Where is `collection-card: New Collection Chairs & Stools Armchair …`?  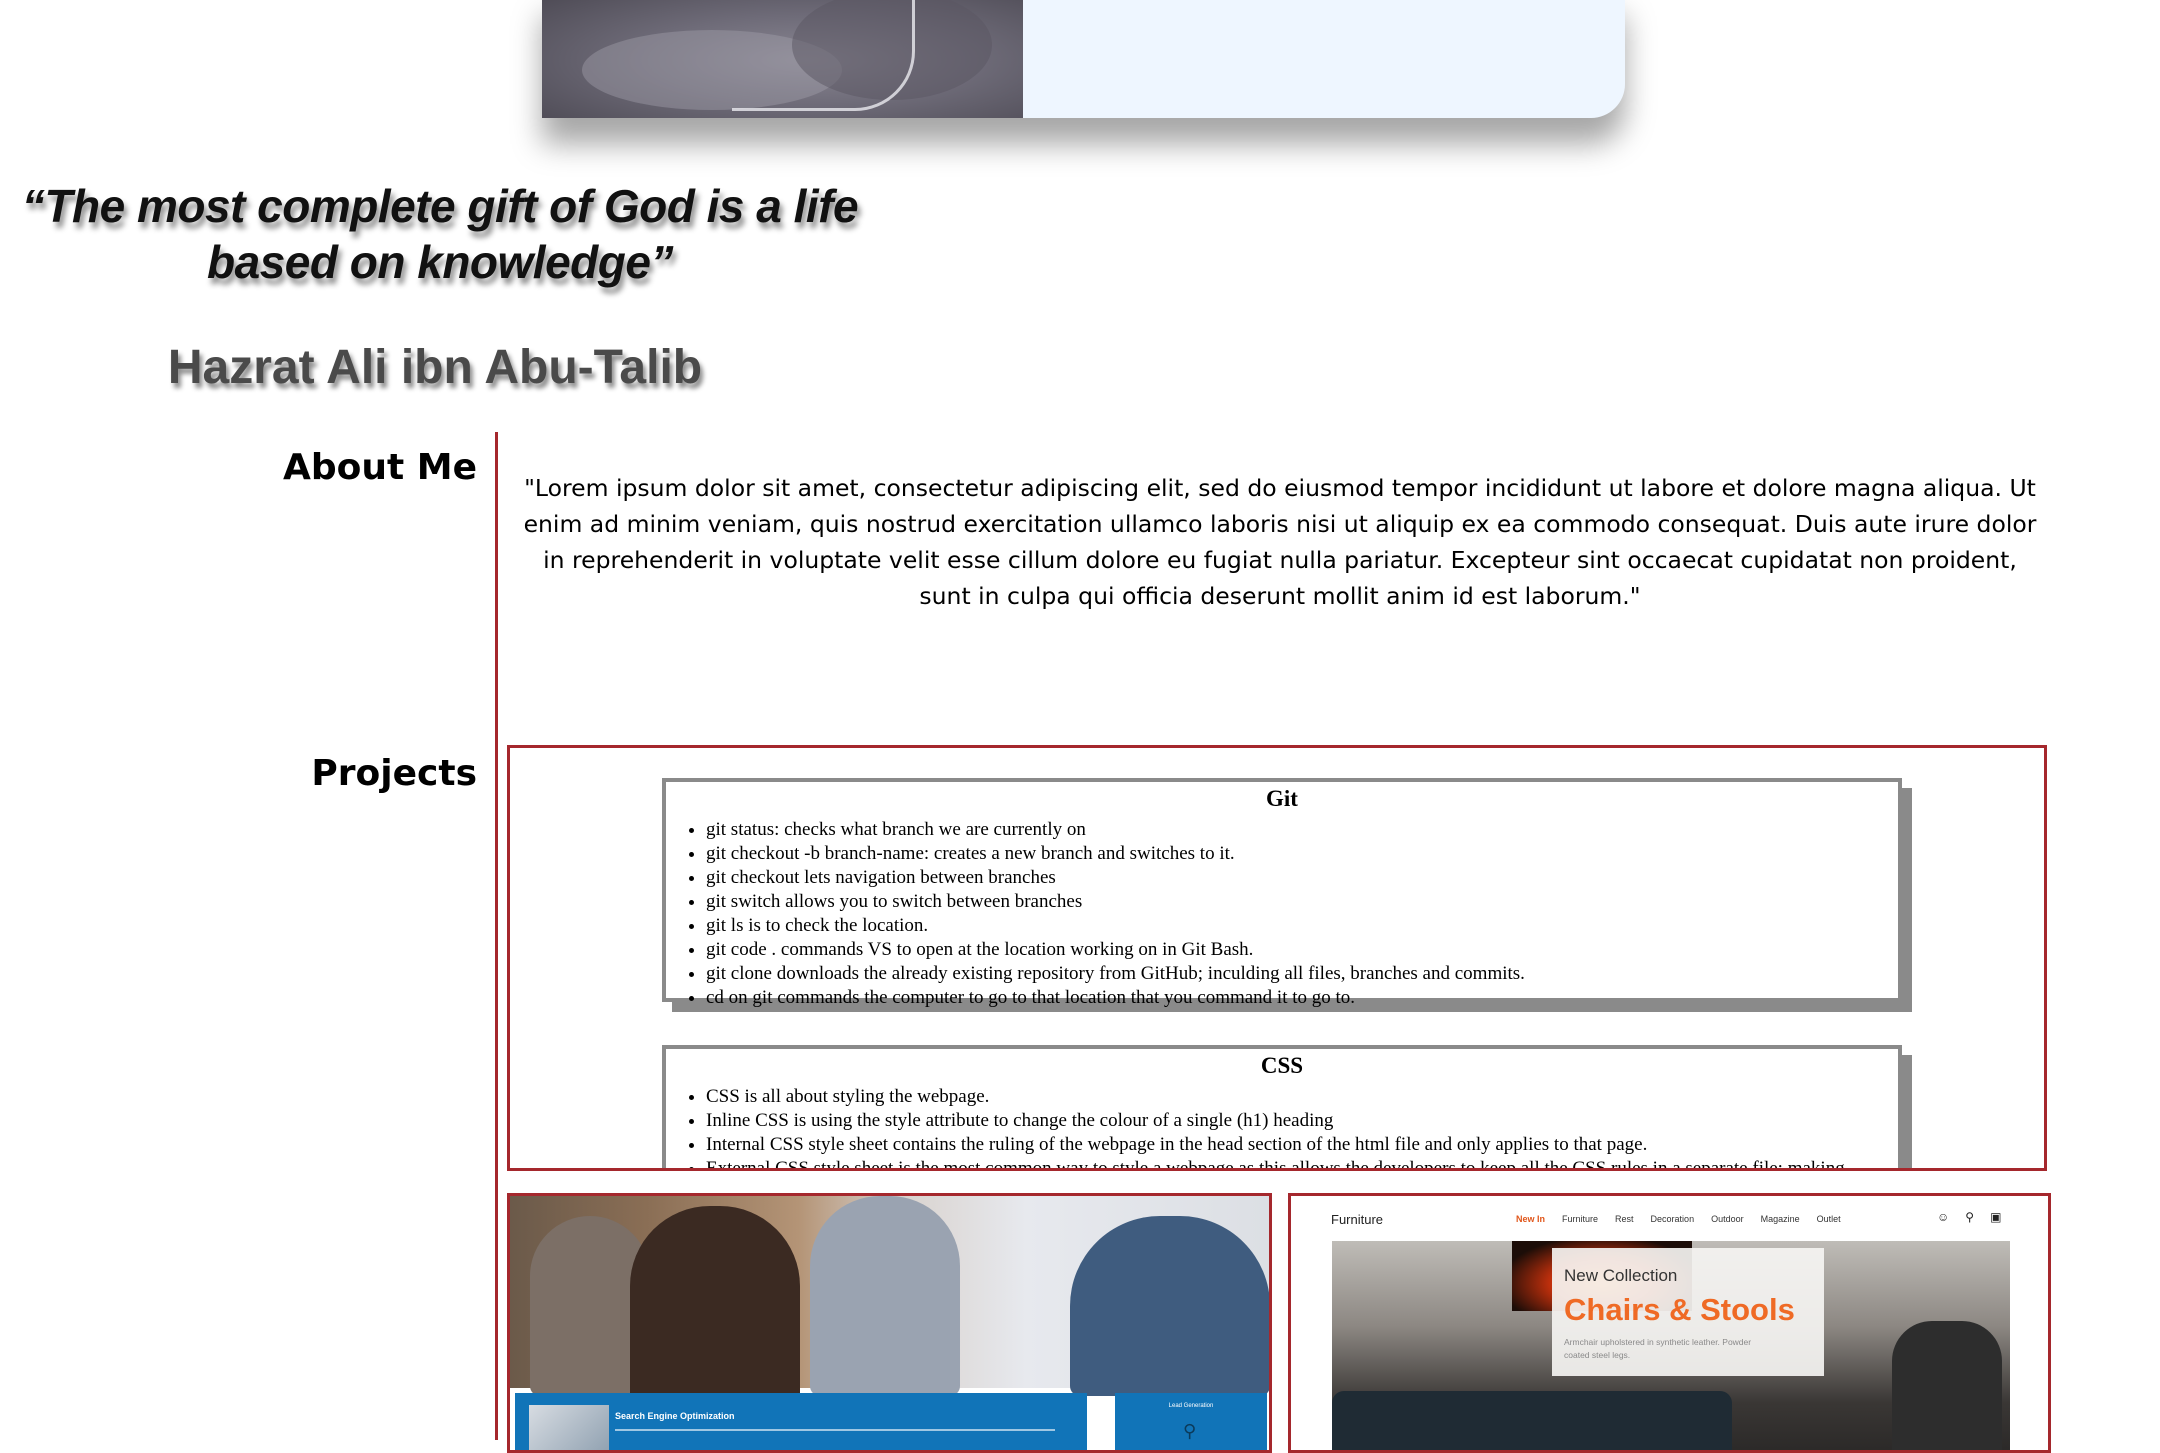
collection-card: New Collection Chairs & Stools Armchair … is located at coordinates (1688, 1312).